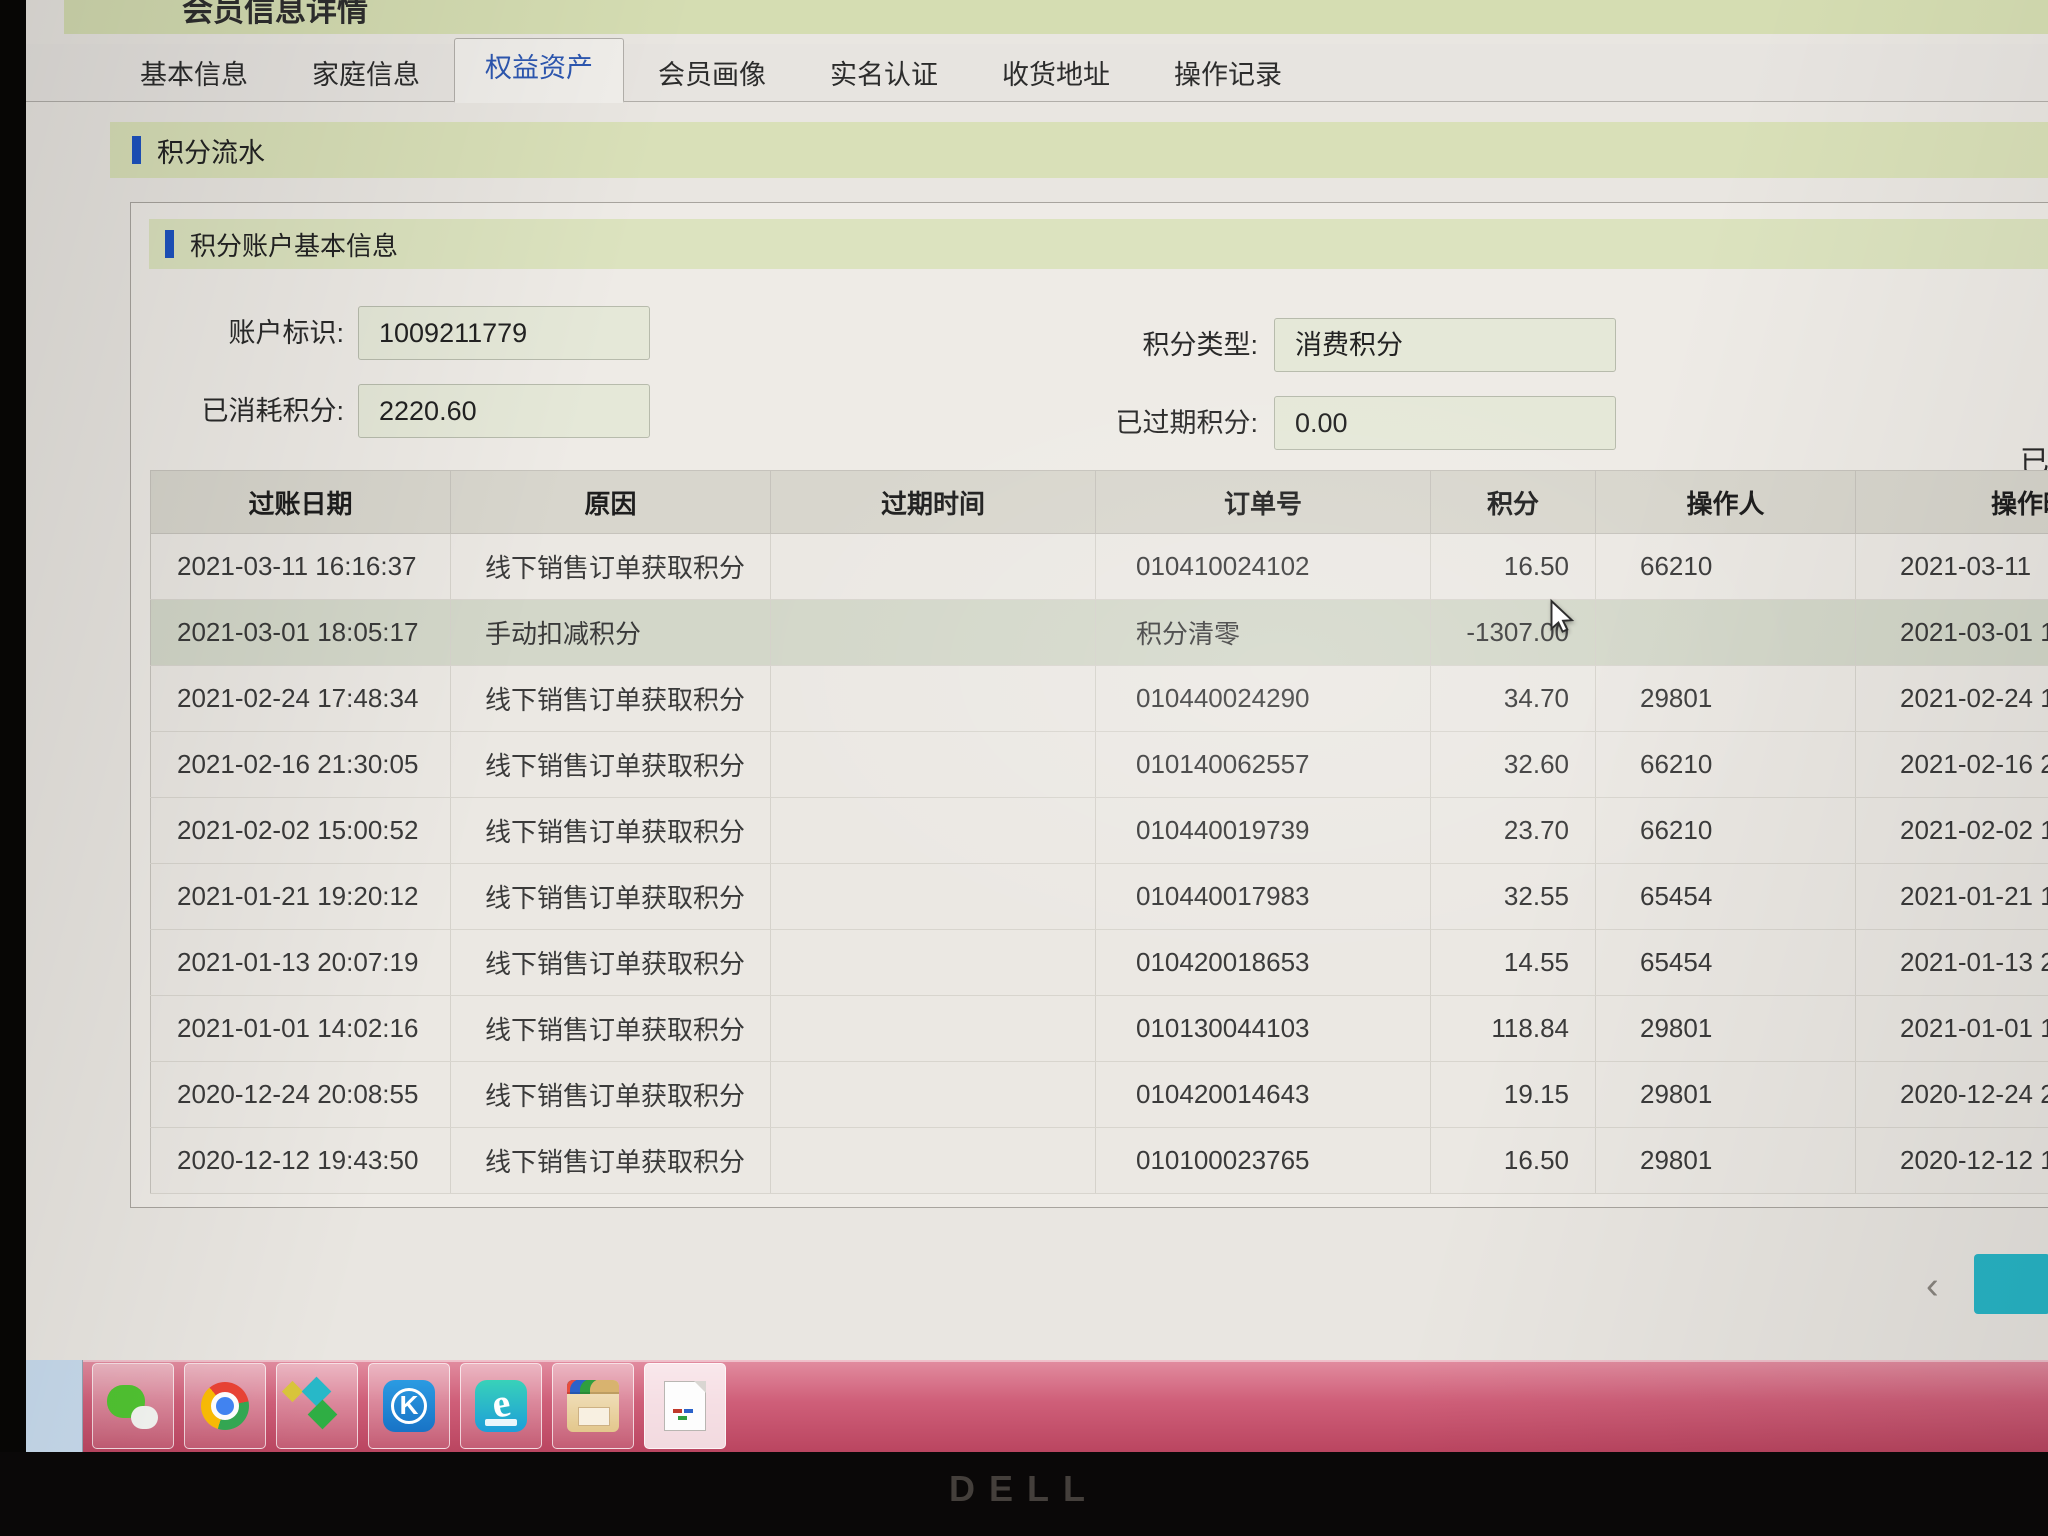 This screenshot has height=1536, width=2048. What do you see at coordinates (194, 75) in the screenshot?
I see `tab-0: 基本信息` at bounding box center [194, 75].